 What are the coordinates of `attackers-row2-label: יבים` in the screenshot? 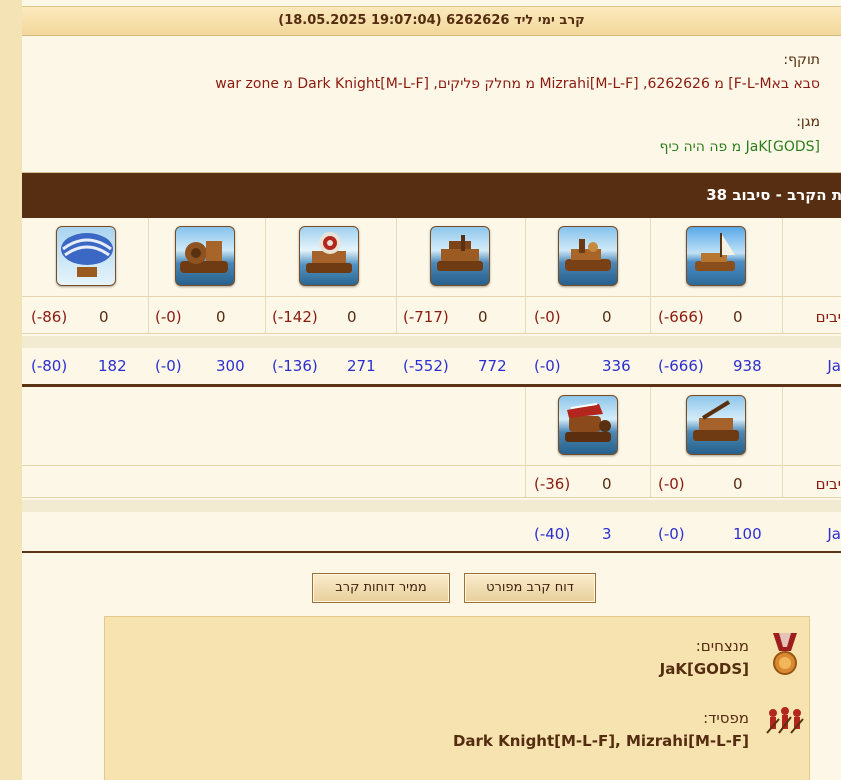 It's located at (828, 484).